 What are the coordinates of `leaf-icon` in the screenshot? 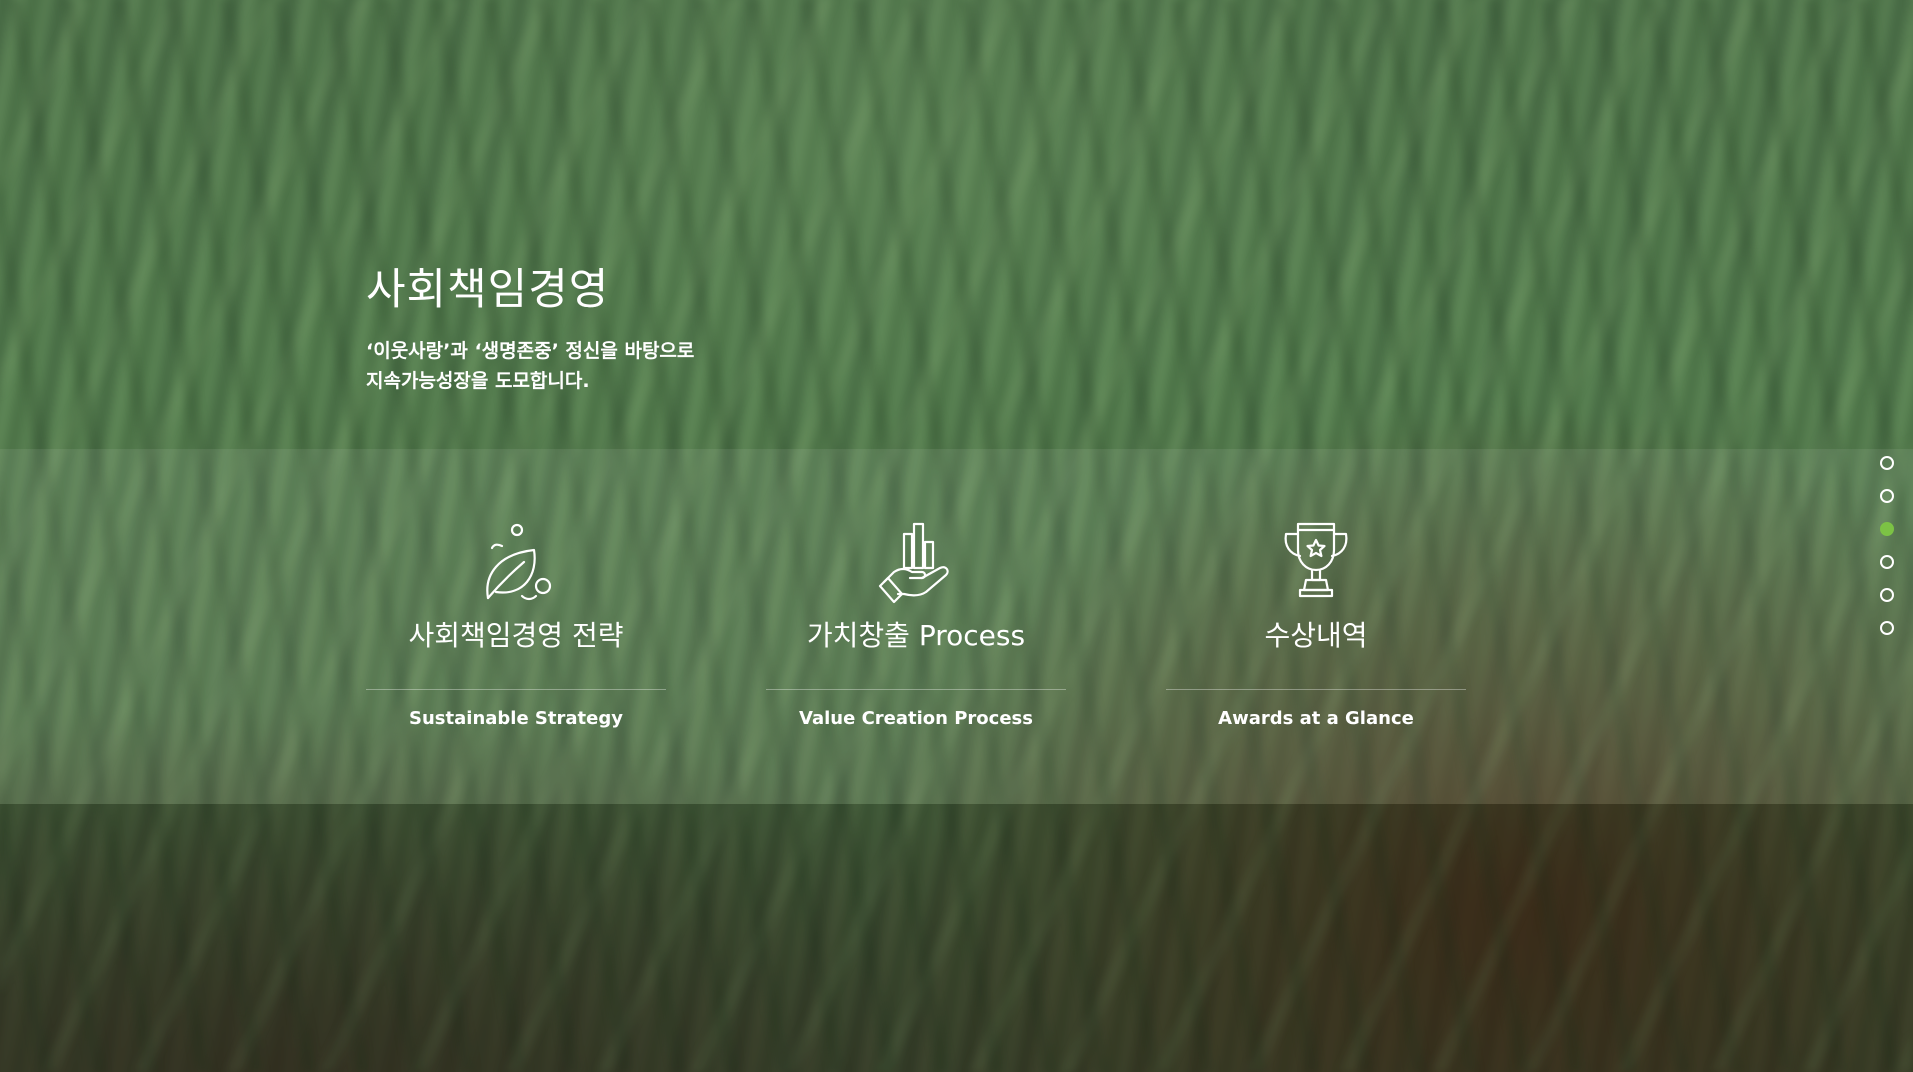 It's located at (519, 562).